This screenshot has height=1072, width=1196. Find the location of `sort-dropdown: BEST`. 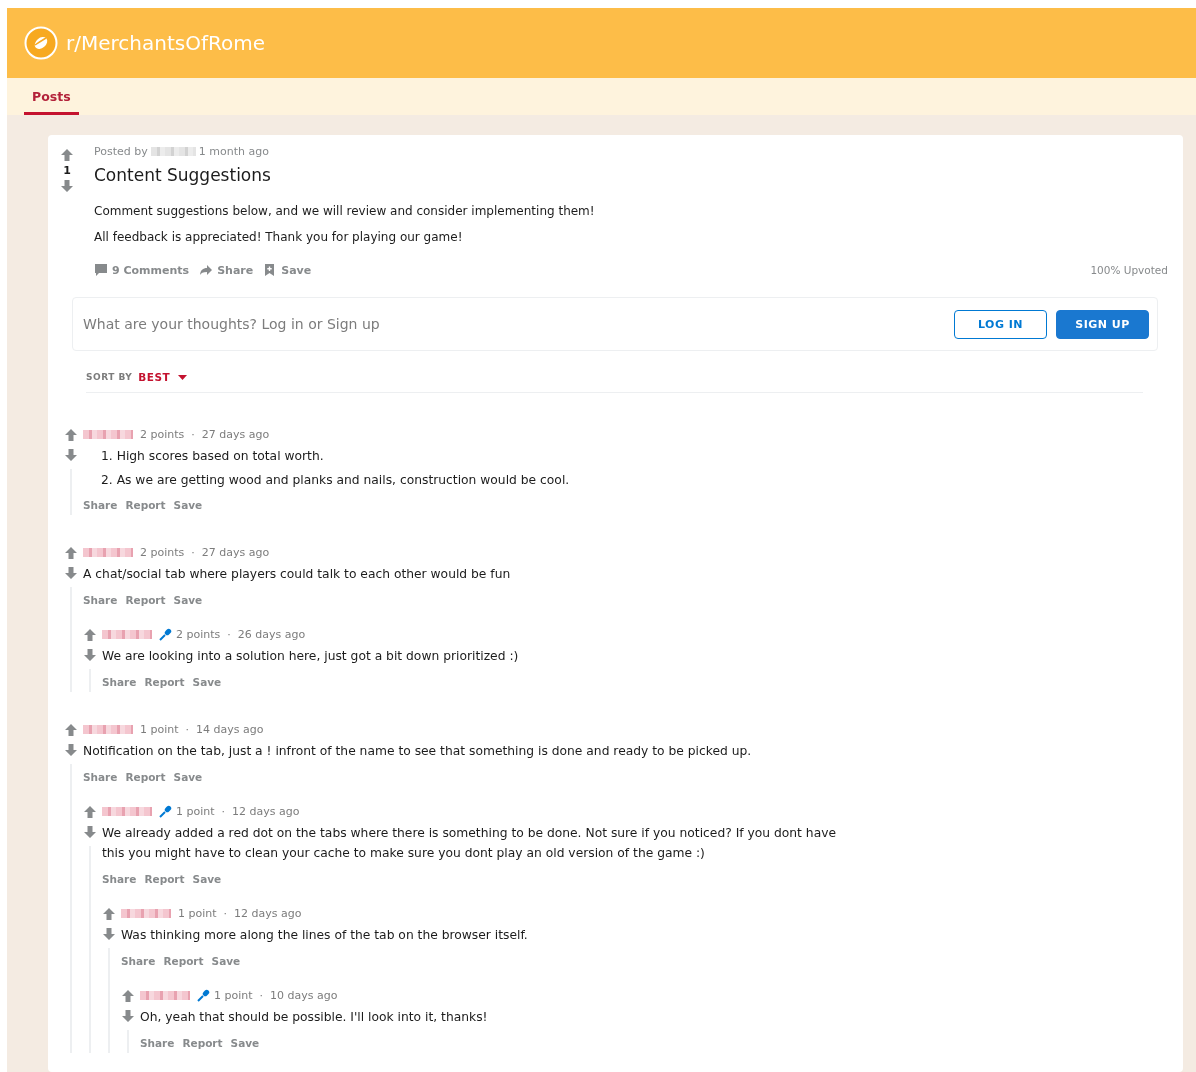

sort-dropdown: BEST is located at coordinates (163, 377).